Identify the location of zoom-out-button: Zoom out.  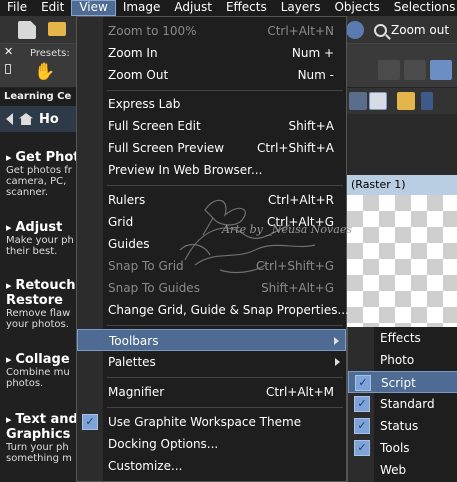
(411, 30).